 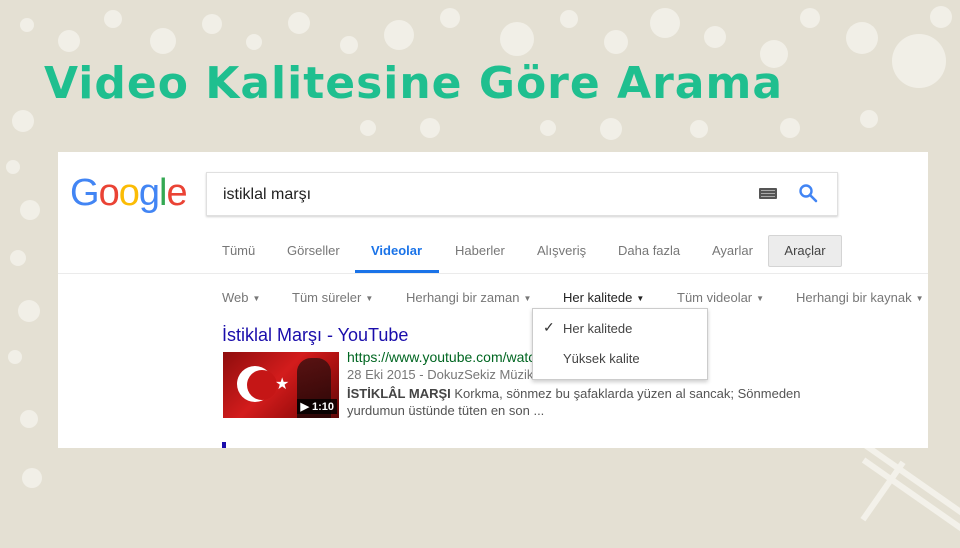 I want to click on tab-alisveris: Alışveriş, so click(x=561, y=250).